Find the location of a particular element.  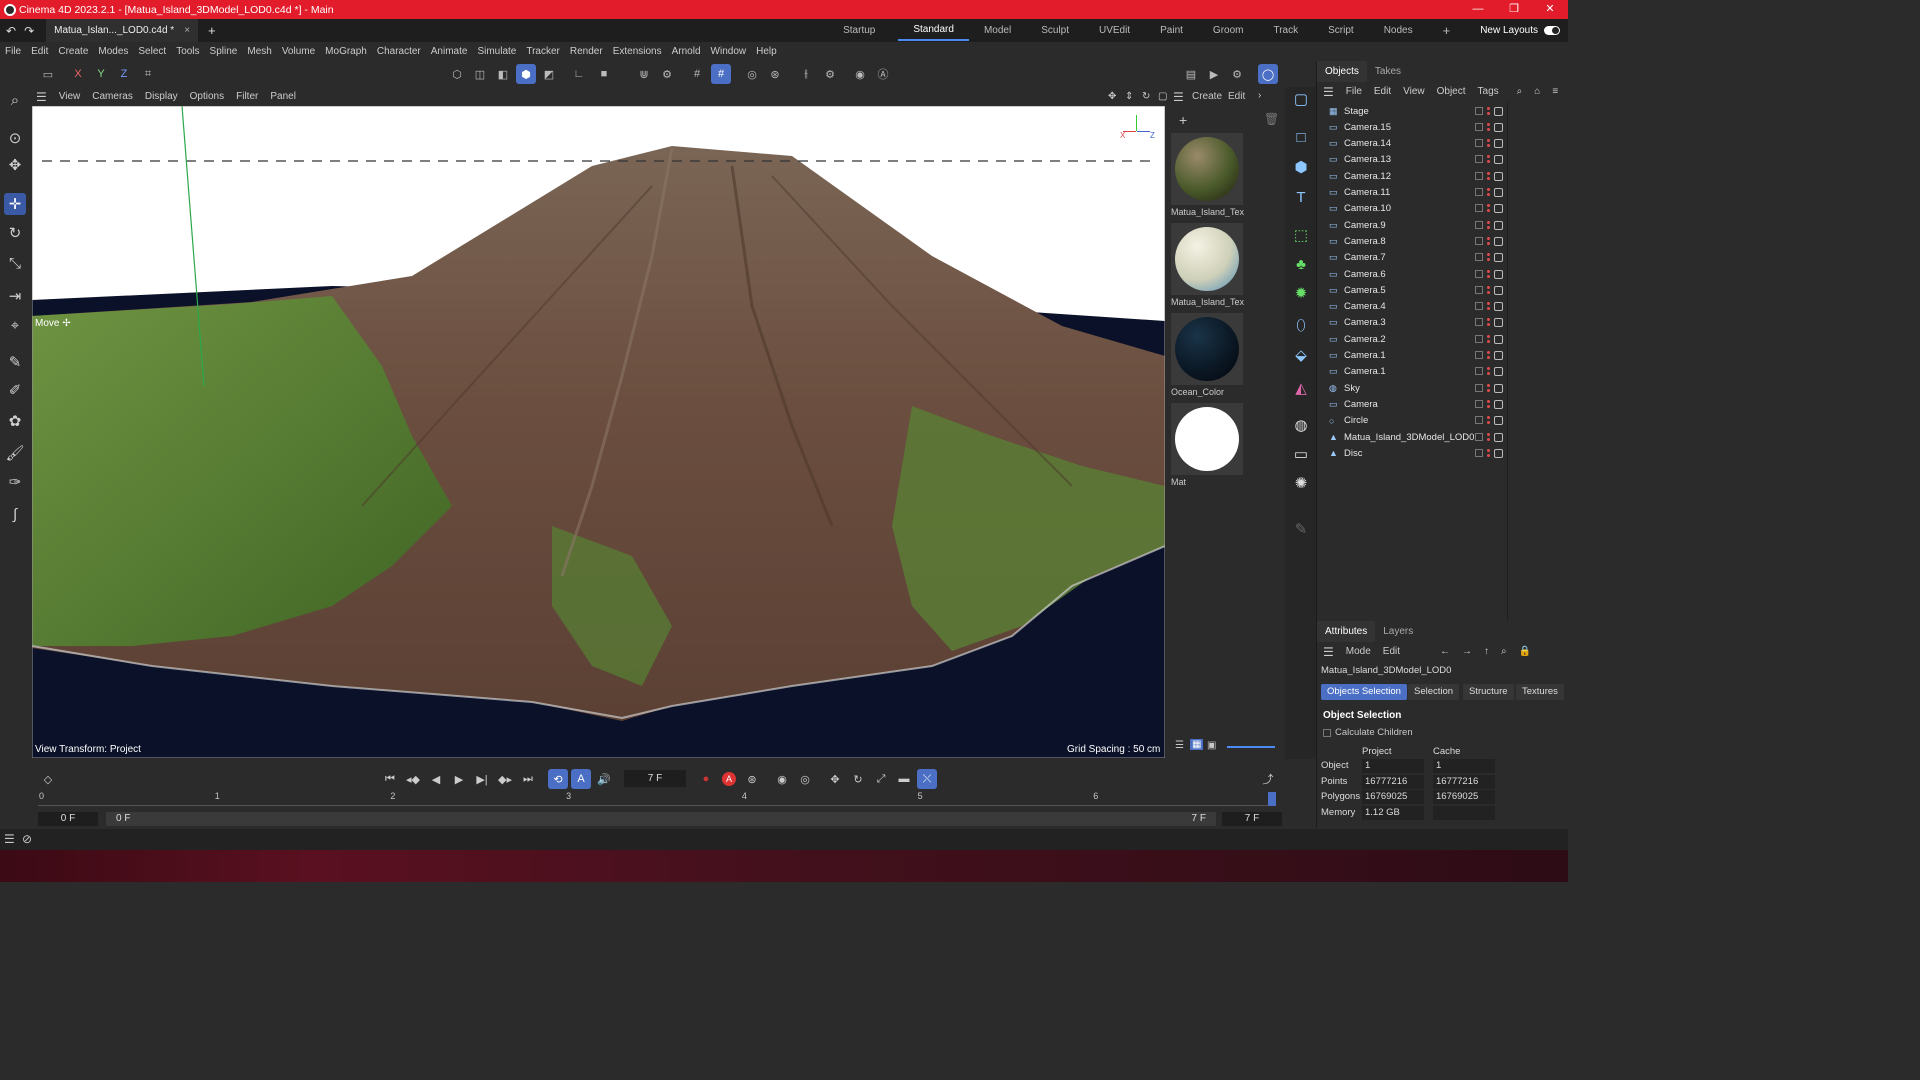

add-tab-icon: + is located at coordinates (212, 30).